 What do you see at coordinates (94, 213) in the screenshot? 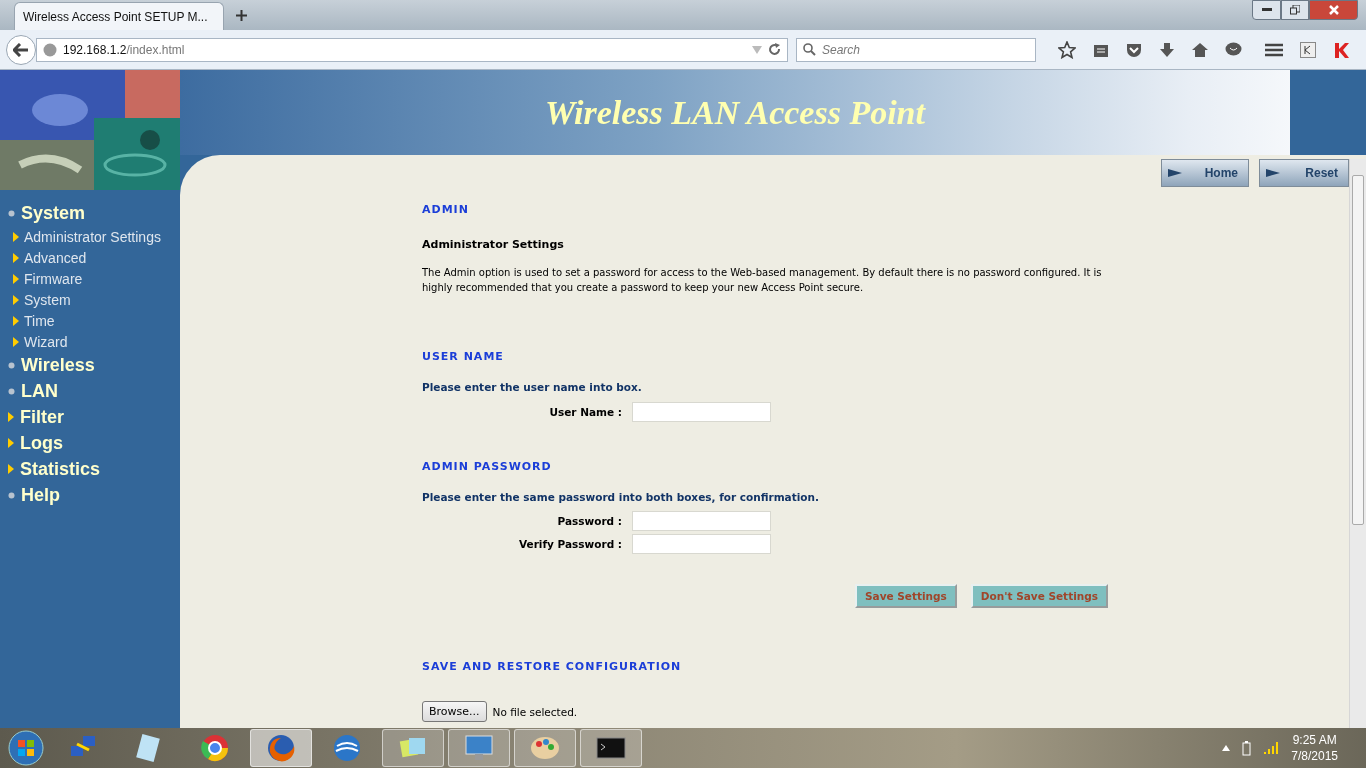
I see `sidebar-item: System` at bounding box center [94, 213].